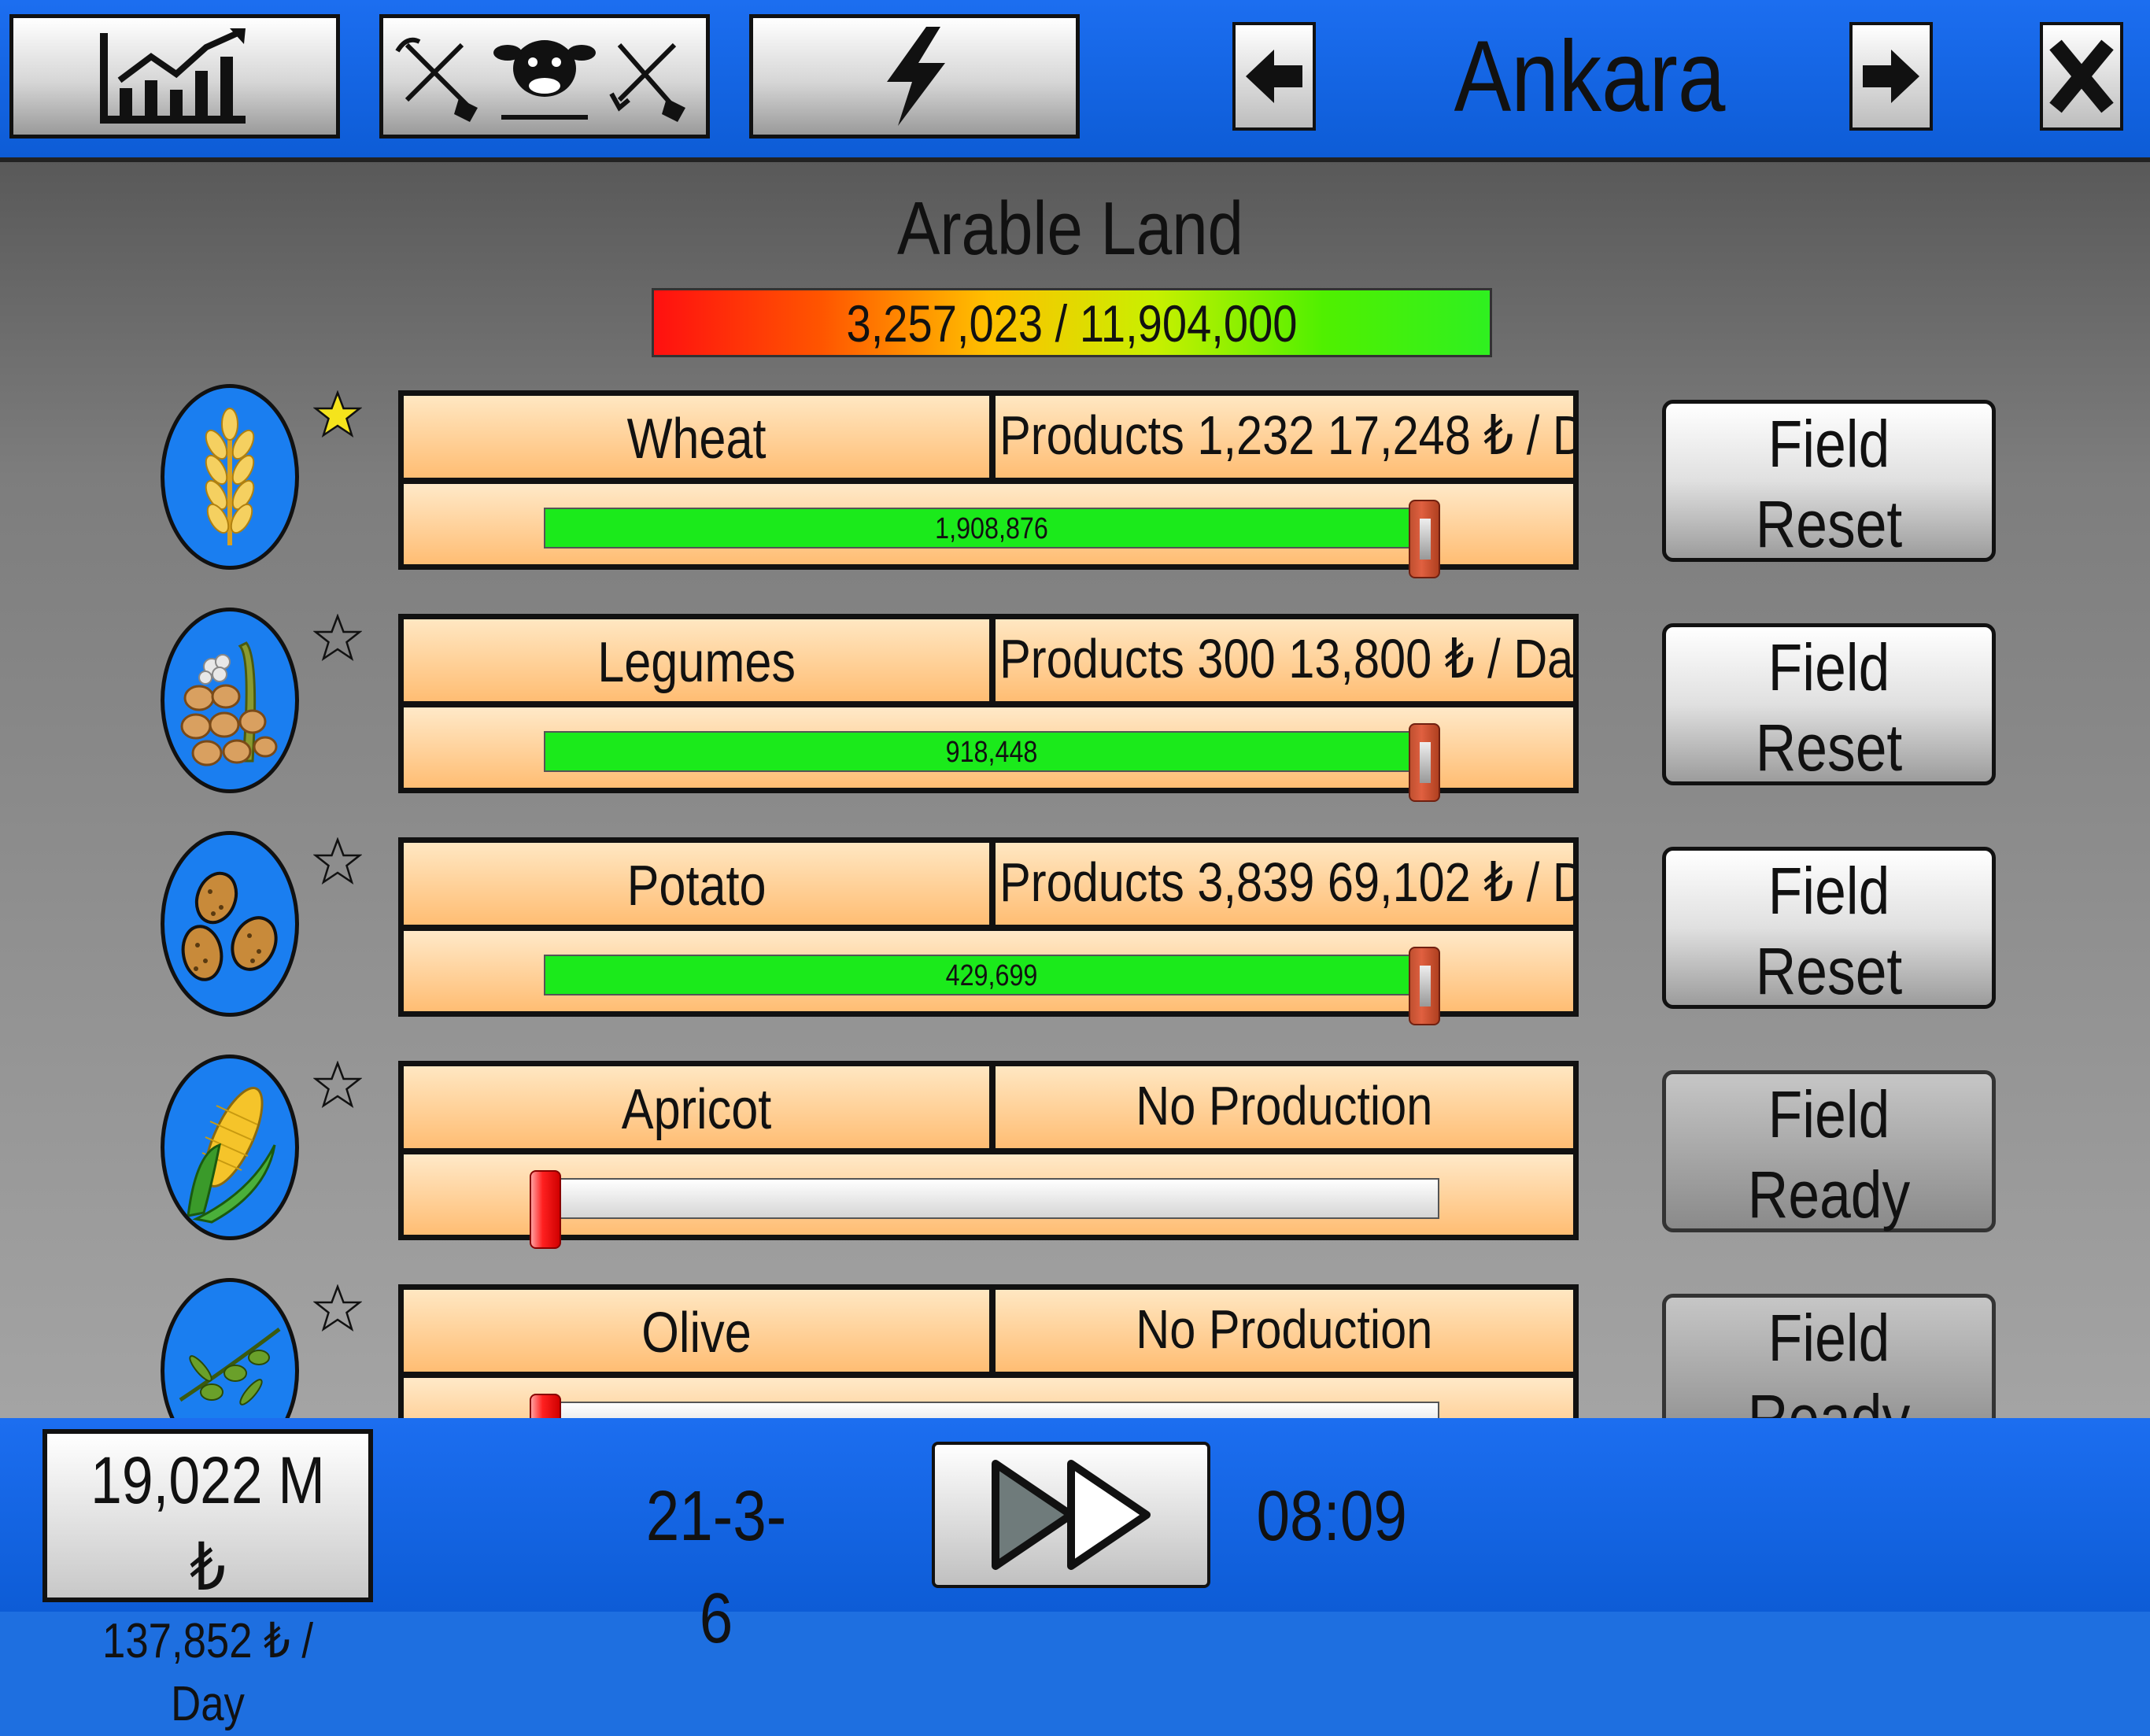 Image resolution: width=2150 pixels, height=1736 pixels. What do you see at coordinates (230, 1147) in the screenshot?
I see `corn-icon` at bounding box center [230, 1147].